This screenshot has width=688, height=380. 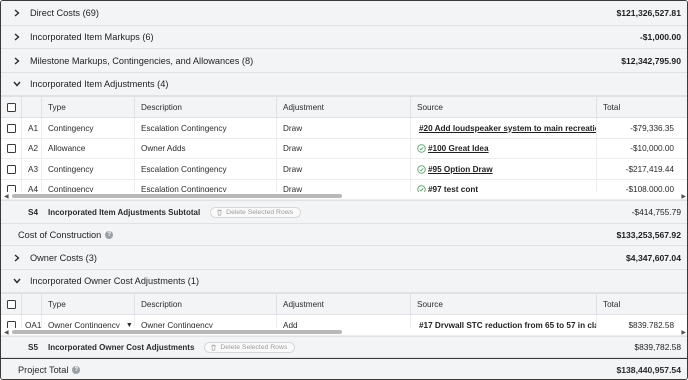 I want to click on cost-of-construction-row: Cost of Construction ? $133,253,567.92, so click(x=344, y=235).